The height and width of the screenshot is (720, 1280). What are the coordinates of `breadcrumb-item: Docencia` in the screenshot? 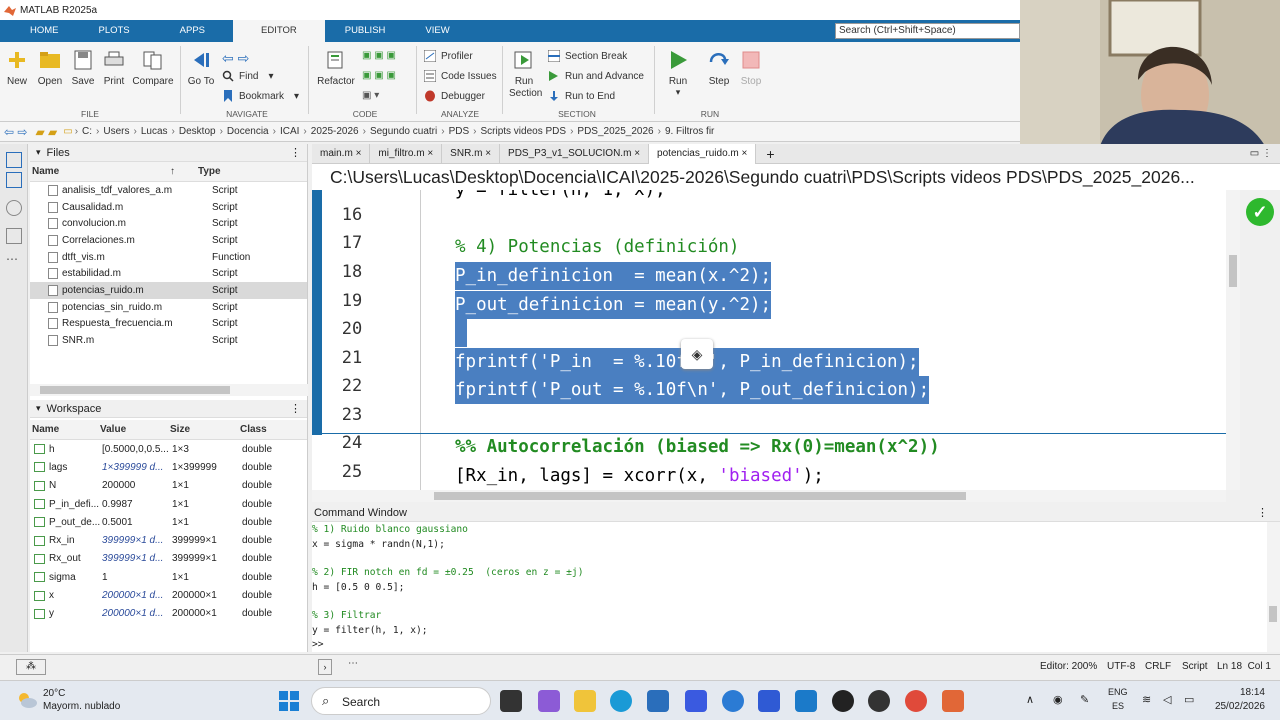 It's located at (248, 131).